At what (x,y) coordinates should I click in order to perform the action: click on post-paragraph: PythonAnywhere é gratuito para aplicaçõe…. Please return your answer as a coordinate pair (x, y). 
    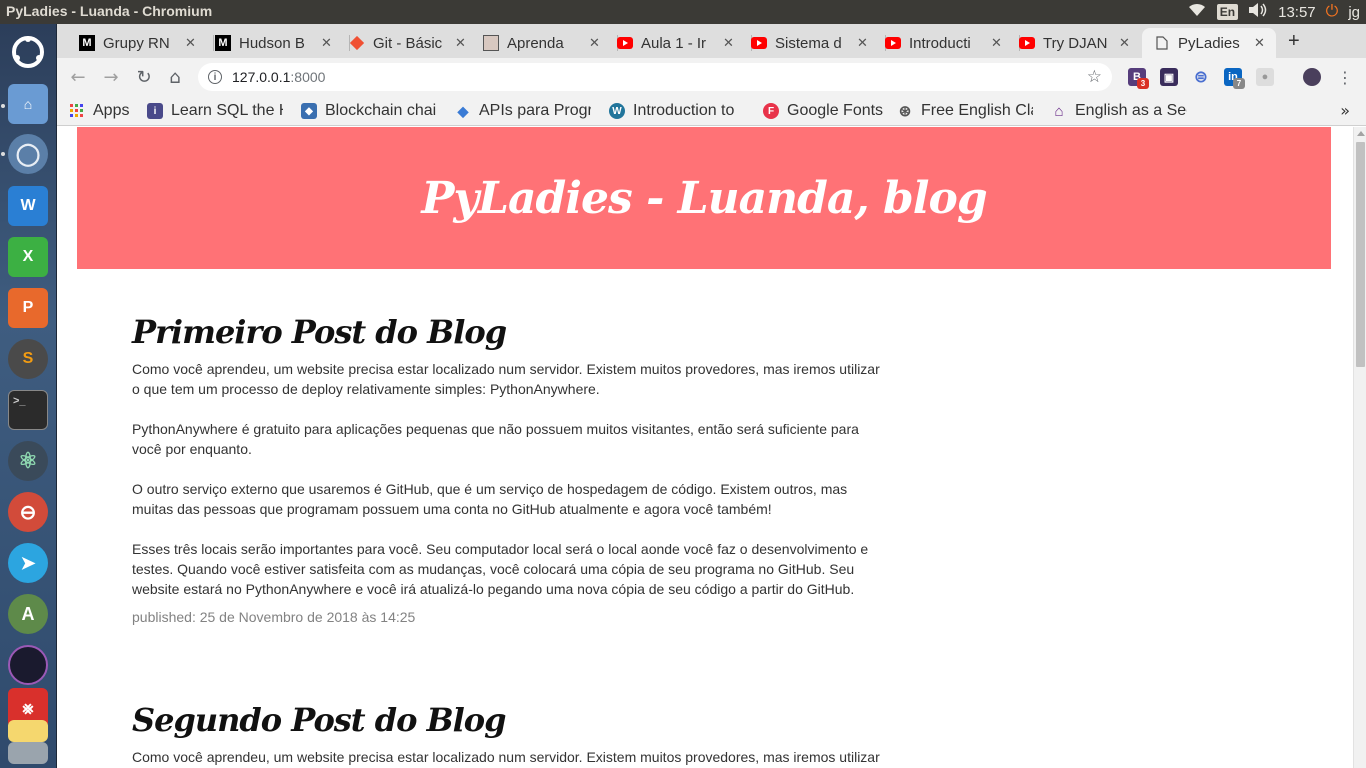
    Looking at the image, I should click on (495, 439).